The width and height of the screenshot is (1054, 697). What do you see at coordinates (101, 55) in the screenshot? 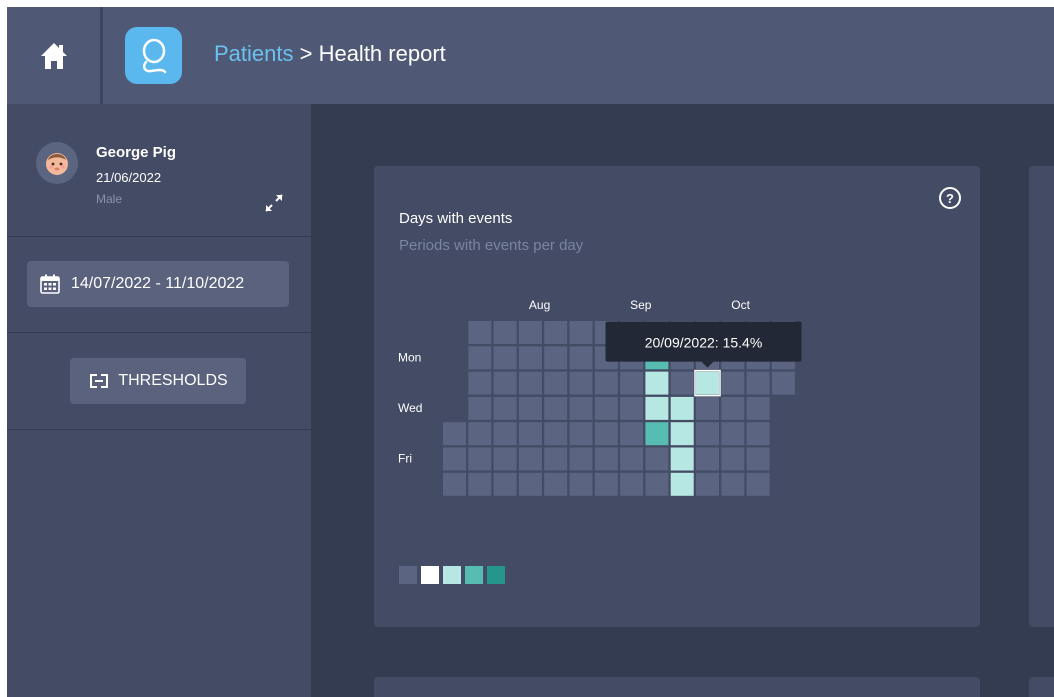
I see `header-divider` at bounding box center [101, 55].